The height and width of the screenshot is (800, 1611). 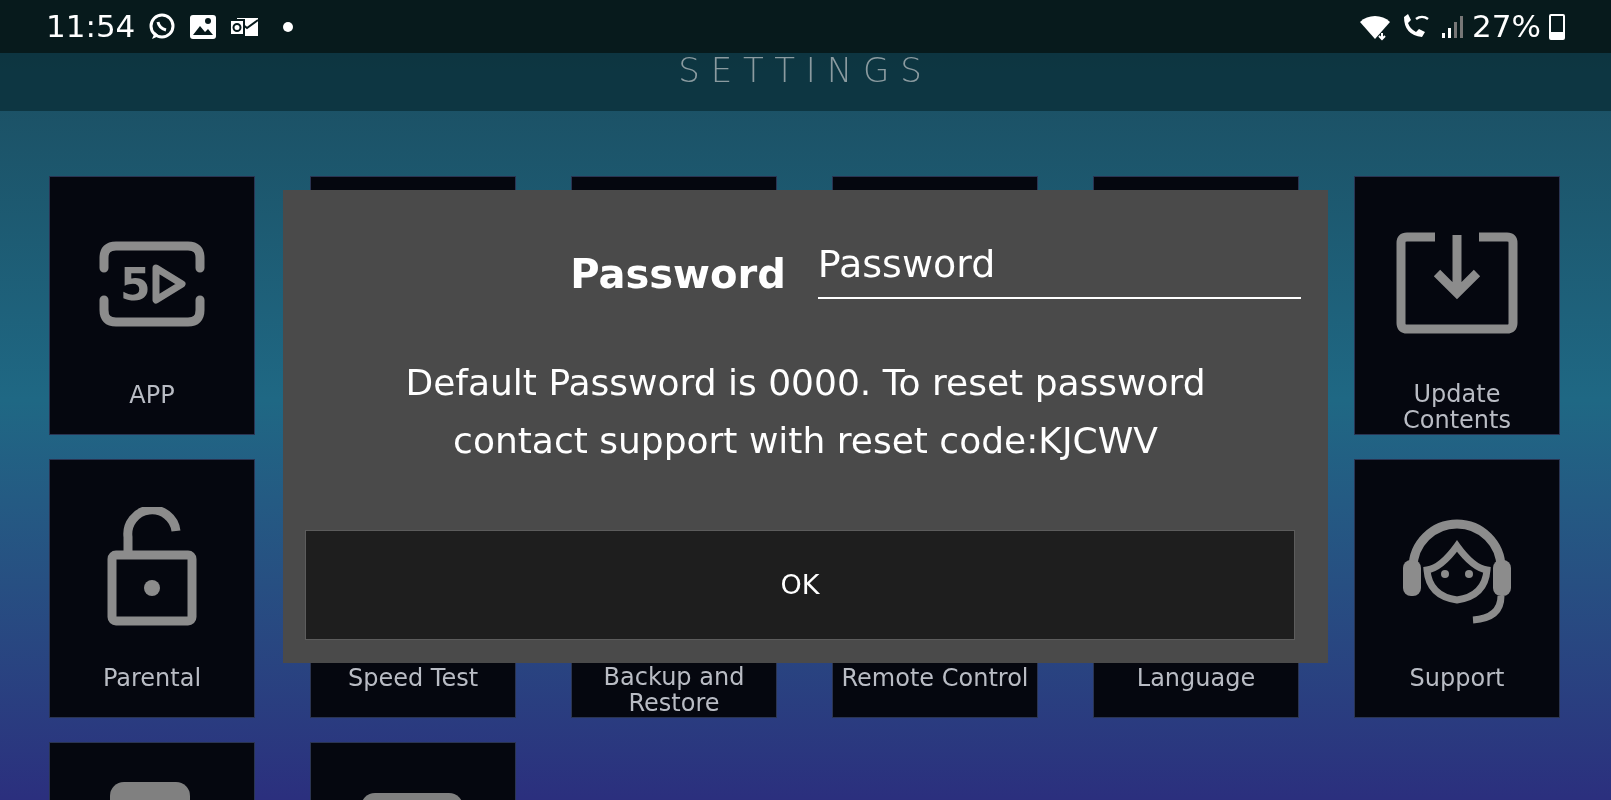 What do you see at coordinates (152, 305) in the screenshot?
I see `settings-tile: 5 APP` at bounding box center [152, 305].